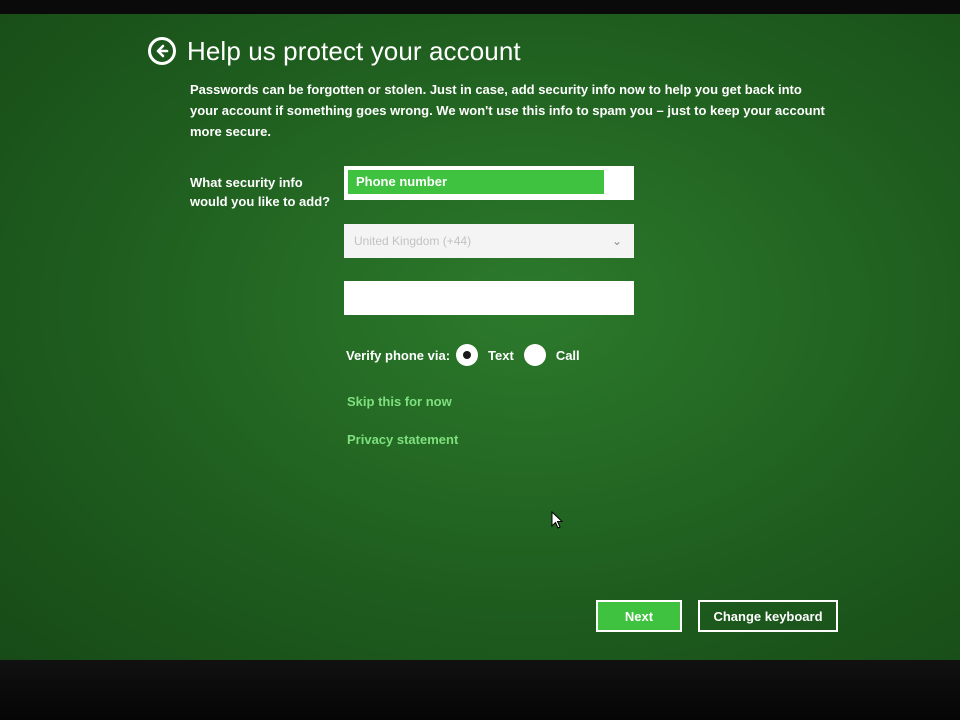 This screenshot has height=720, width=960. I want to click on verify-call-label: Call, so click(568, 355).